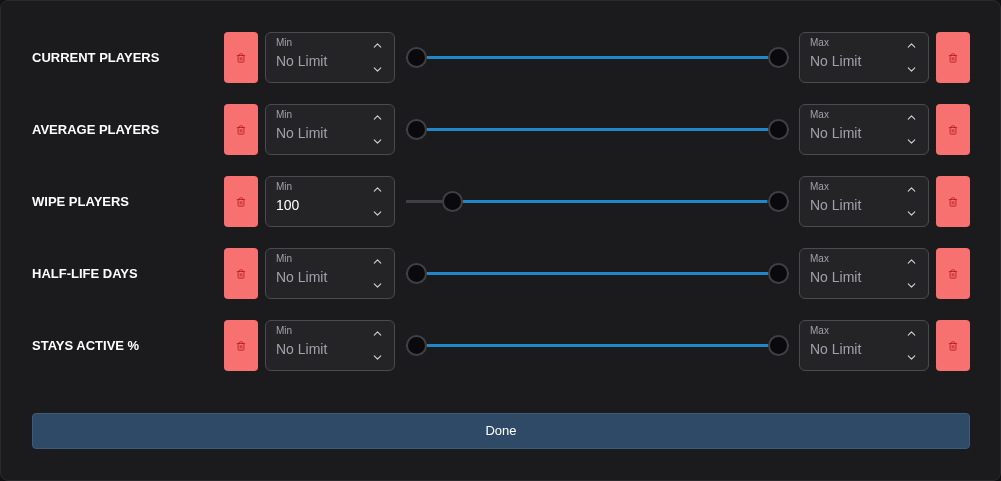 The height and width of the screenshot is (481, 1001). I want to click on filter-label: AVERAGE PLAYERS, so click(96, 129).